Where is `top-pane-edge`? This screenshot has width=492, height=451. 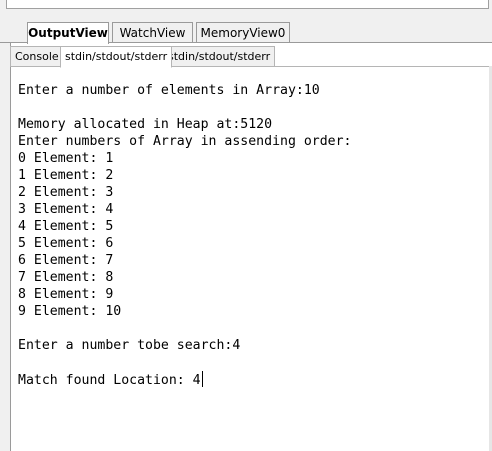
top-pane-edge is located at coordinates (247, 4).